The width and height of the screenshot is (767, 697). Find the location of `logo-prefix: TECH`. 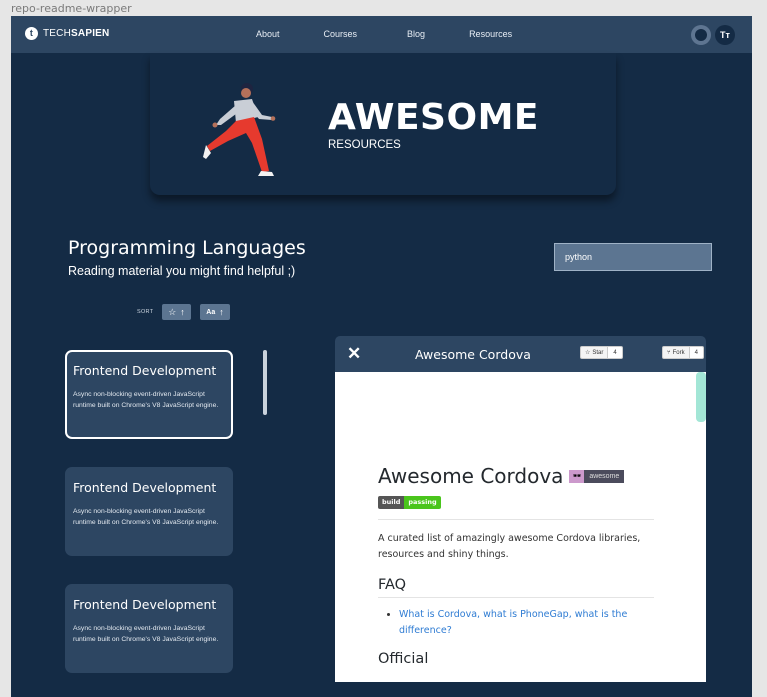

logo-prefix: TECH is located at coordinates (57, 33).